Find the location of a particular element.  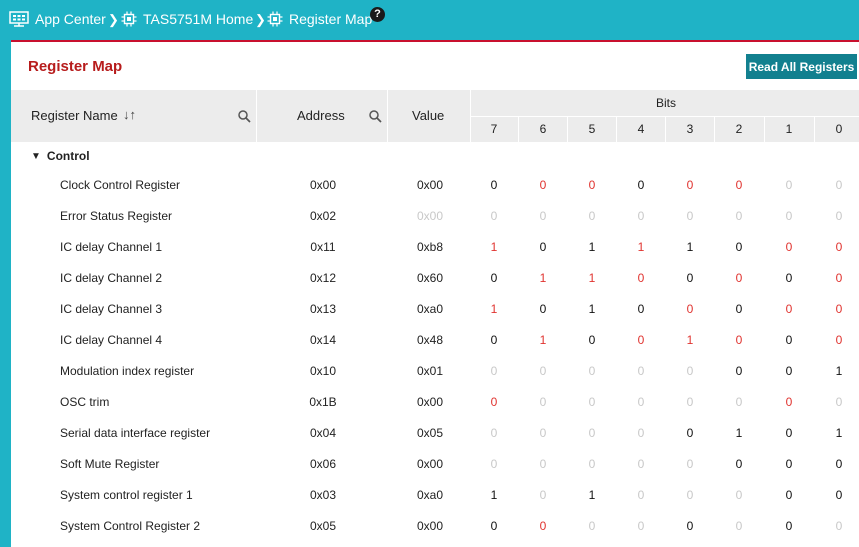

breadcrumb-register-map: Register Map is located at coordinates (319, 19).